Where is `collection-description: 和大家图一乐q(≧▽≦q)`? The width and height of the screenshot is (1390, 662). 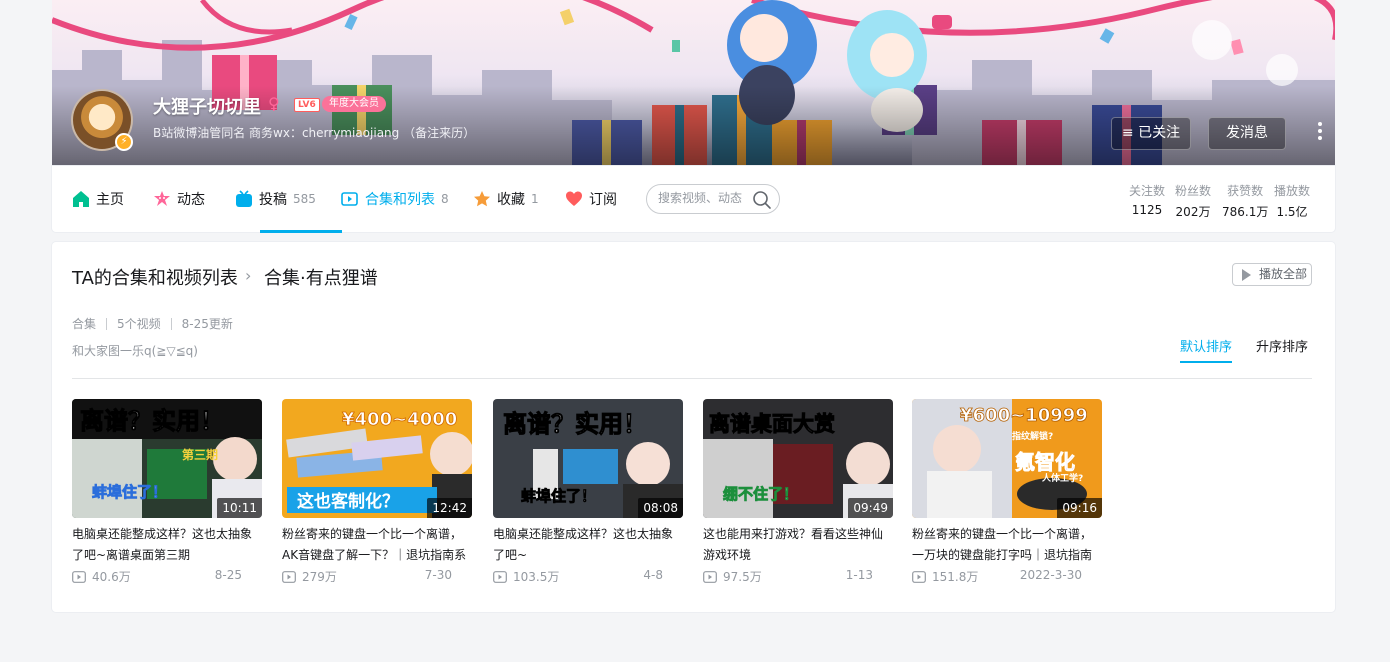 collection-description: 和大家图一乐q(≧▽≦q) is located at coordinates (135, 351).